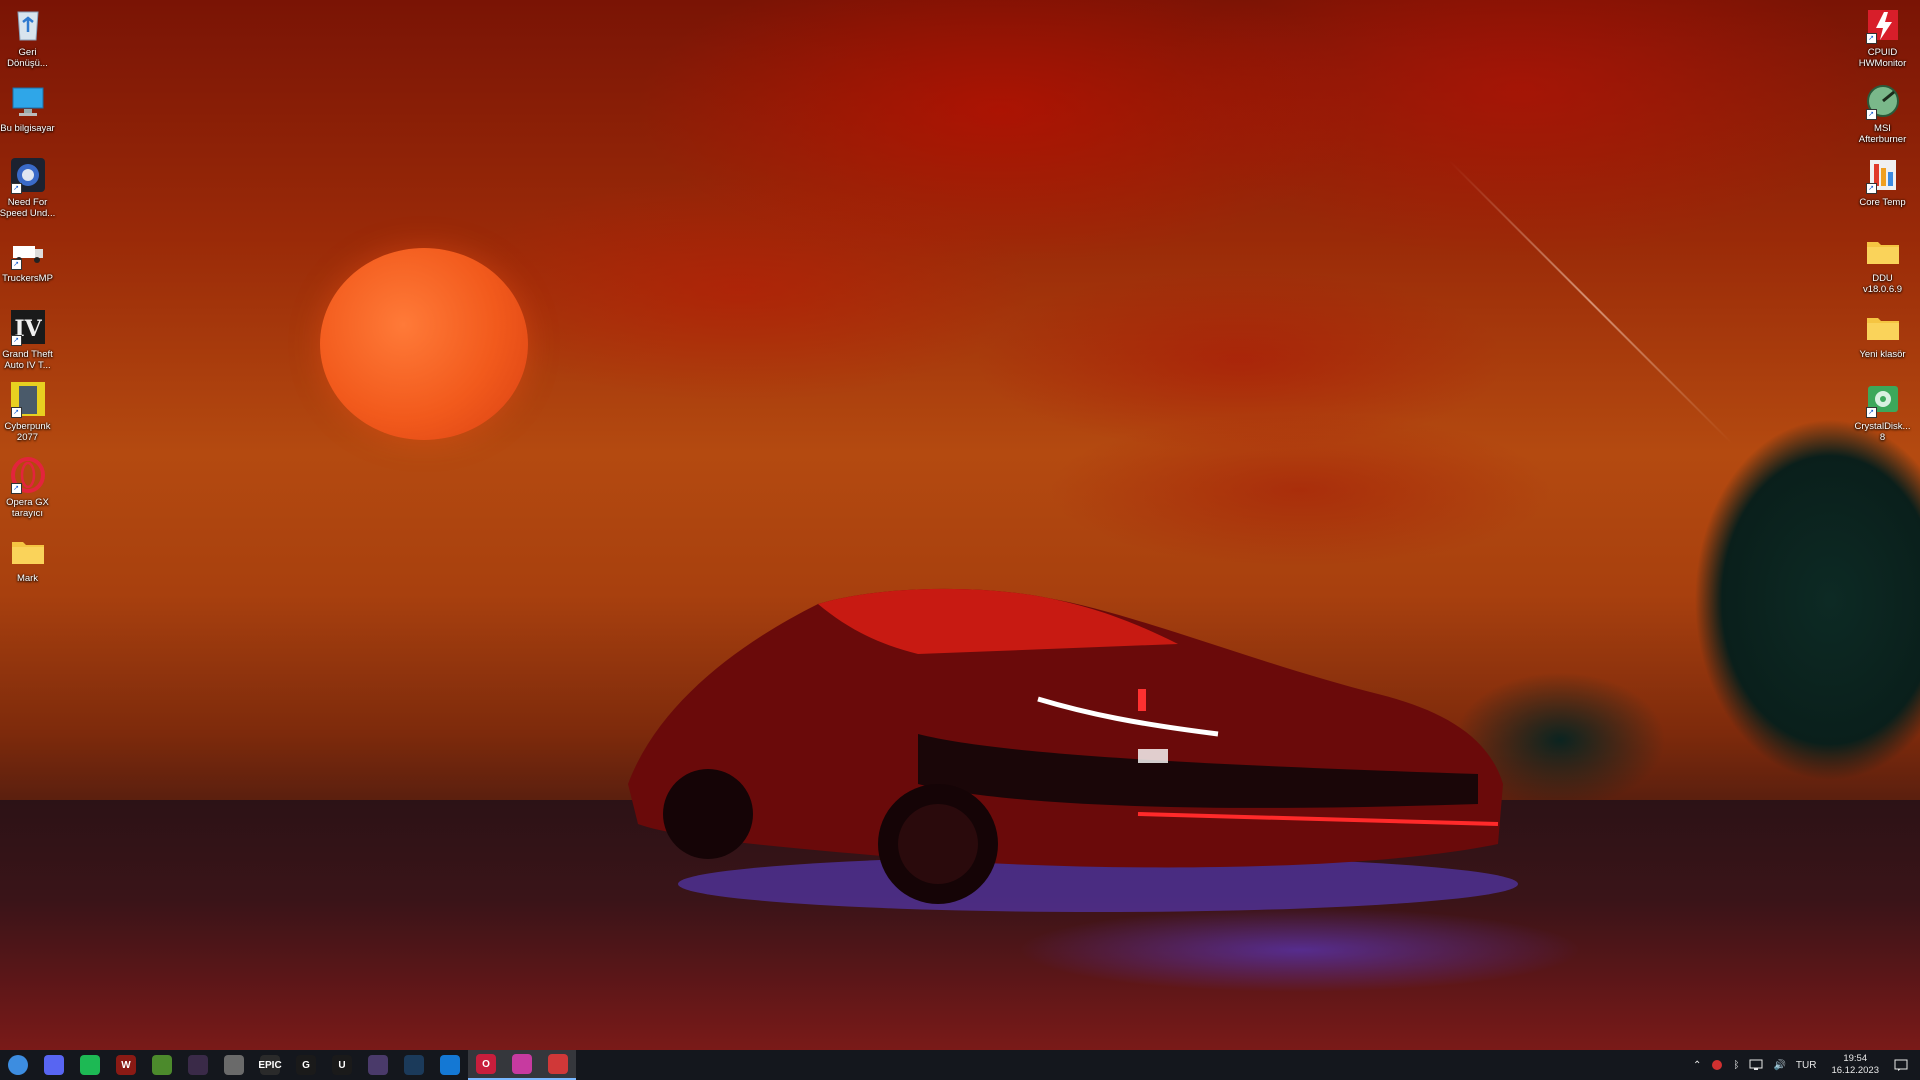  I want to click on network-icon, so click(1756, 1065).